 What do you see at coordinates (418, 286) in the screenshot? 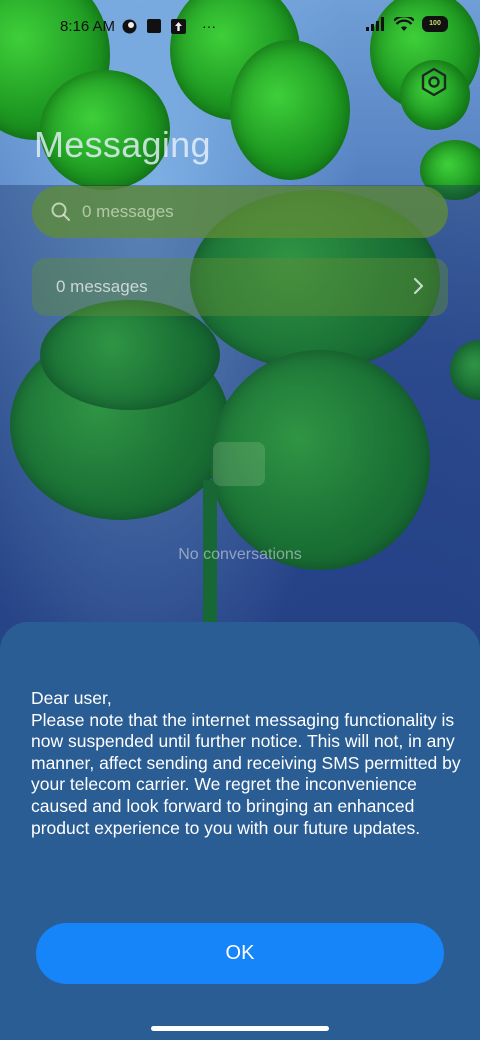
I see `chevron-right-icon` at bounding box center [418, 286].